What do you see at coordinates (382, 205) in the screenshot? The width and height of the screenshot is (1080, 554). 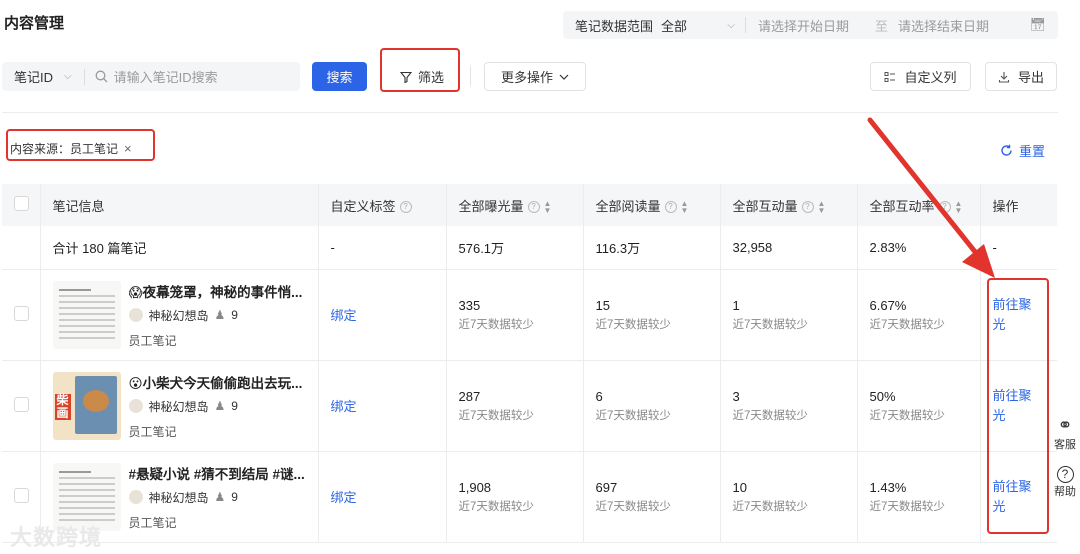 I see `col-header-tag: 自定义标签?` at bounding box center [382, 205].